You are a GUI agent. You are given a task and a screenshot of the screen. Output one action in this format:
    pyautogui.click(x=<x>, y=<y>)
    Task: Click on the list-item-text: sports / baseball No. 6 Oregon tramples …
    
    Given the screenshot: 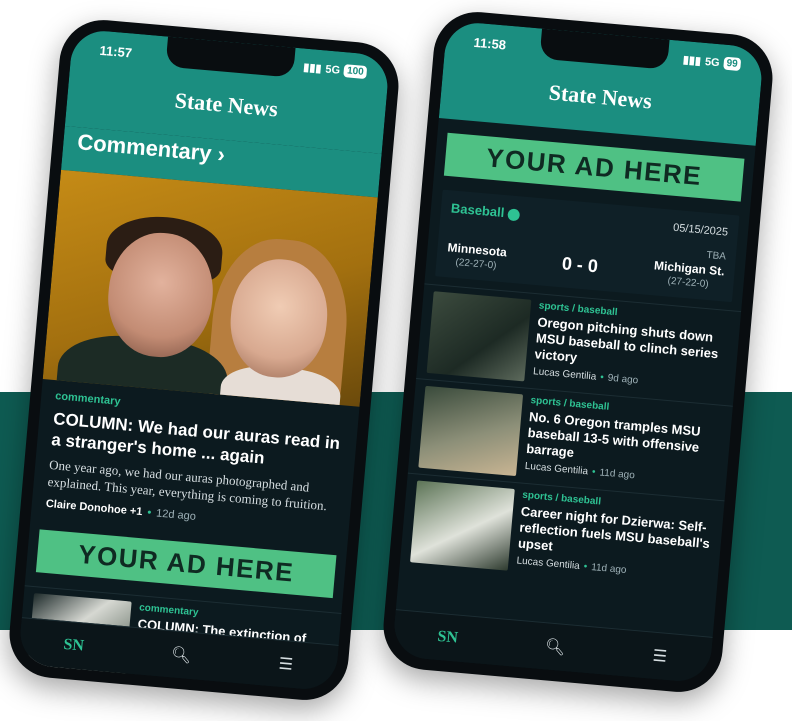 What is the action you would take?
    pyautogui.click(x=623, y=444)
    